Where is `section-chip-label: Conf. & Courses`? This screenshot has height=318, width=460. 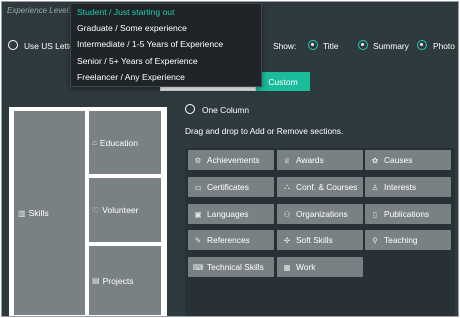 section-chip-label: Conf. & Courses is located at coordinates (327, 187).